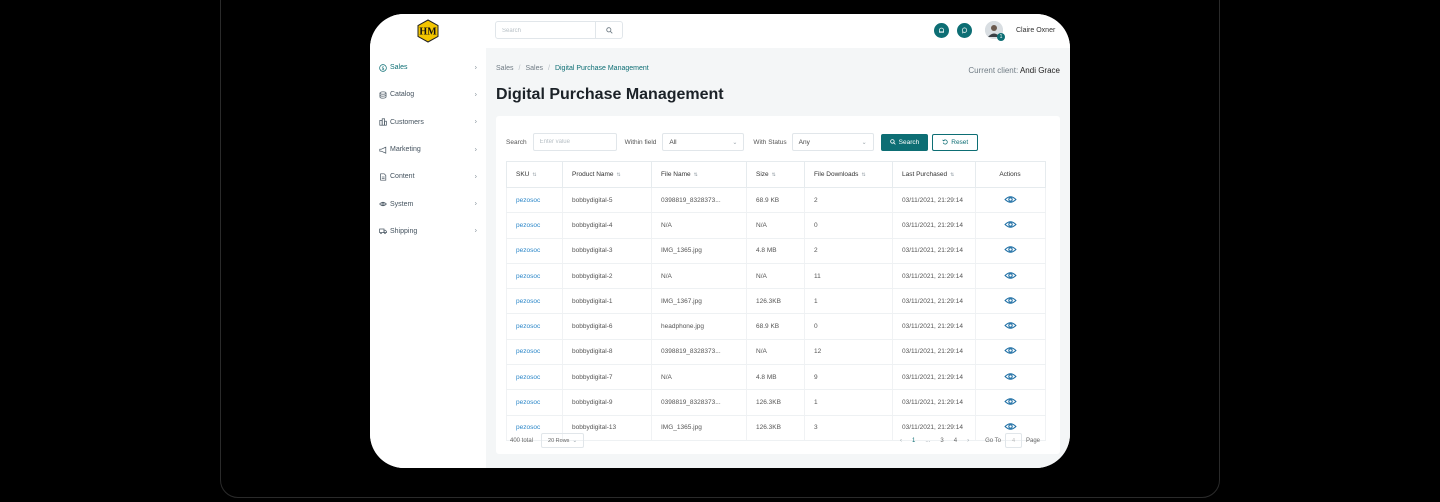 The image size is (1440, 502). I want to click on sidebar-item-sales: $ Sales ›, so click(428, 67).